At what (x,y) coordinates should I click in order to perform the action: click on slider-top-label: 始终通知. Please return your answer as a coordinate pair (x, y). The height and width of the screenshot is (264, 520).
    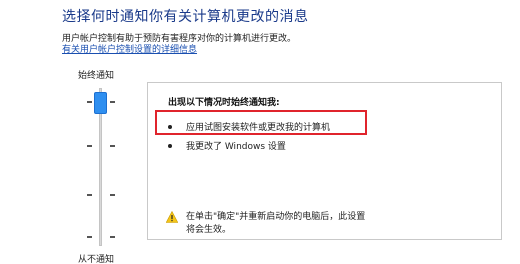
    Looking at the image, I should click on (96, 76).